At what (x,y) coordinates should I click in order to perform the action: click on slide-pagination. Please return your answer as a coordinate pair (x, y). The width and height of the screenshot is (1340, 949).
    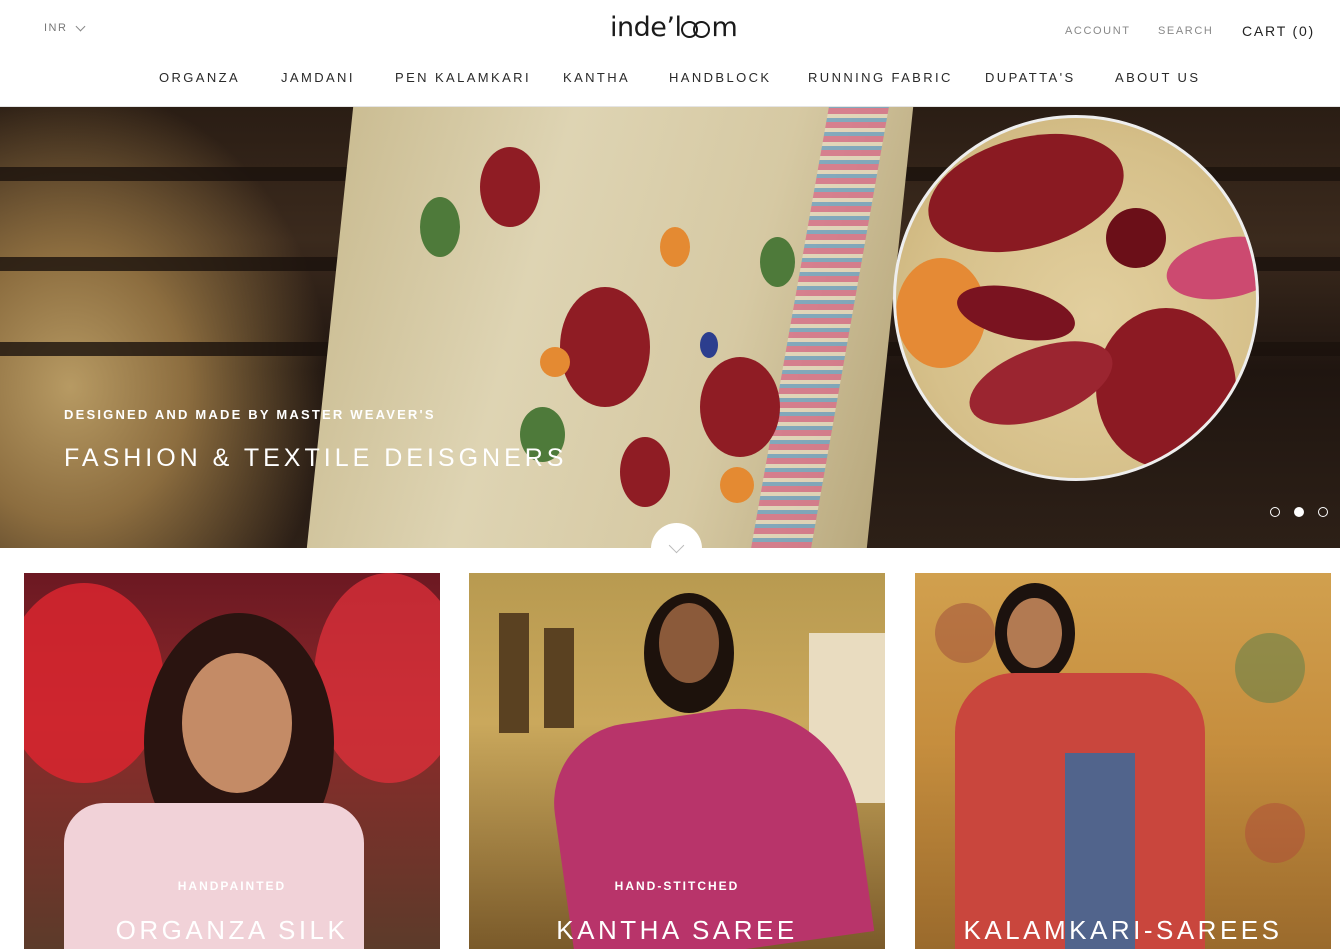
    Looking at the image, I should click on (1299, 512).